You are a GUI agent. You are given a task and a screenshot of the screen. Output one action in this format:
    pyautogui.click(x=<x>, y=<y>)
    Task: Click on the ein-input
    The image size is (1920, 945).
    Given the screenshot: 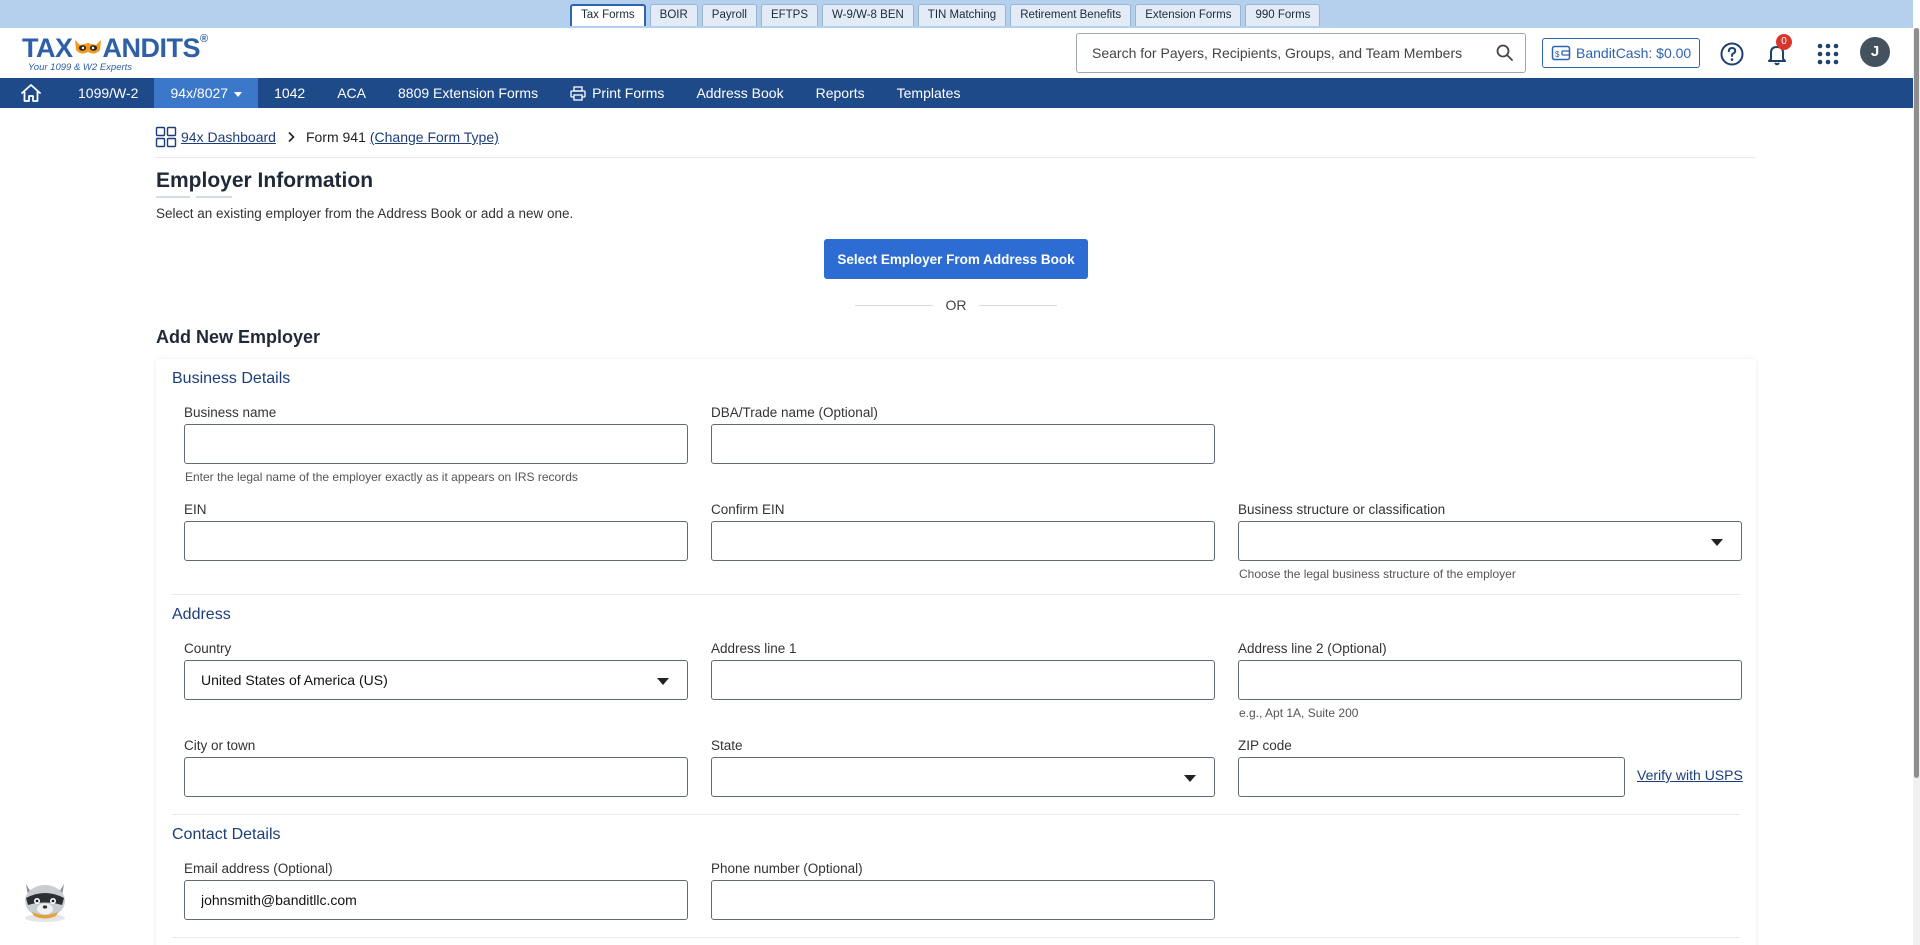 What is the action you would take?
    pyautogui.click(x=436, y=541)
    